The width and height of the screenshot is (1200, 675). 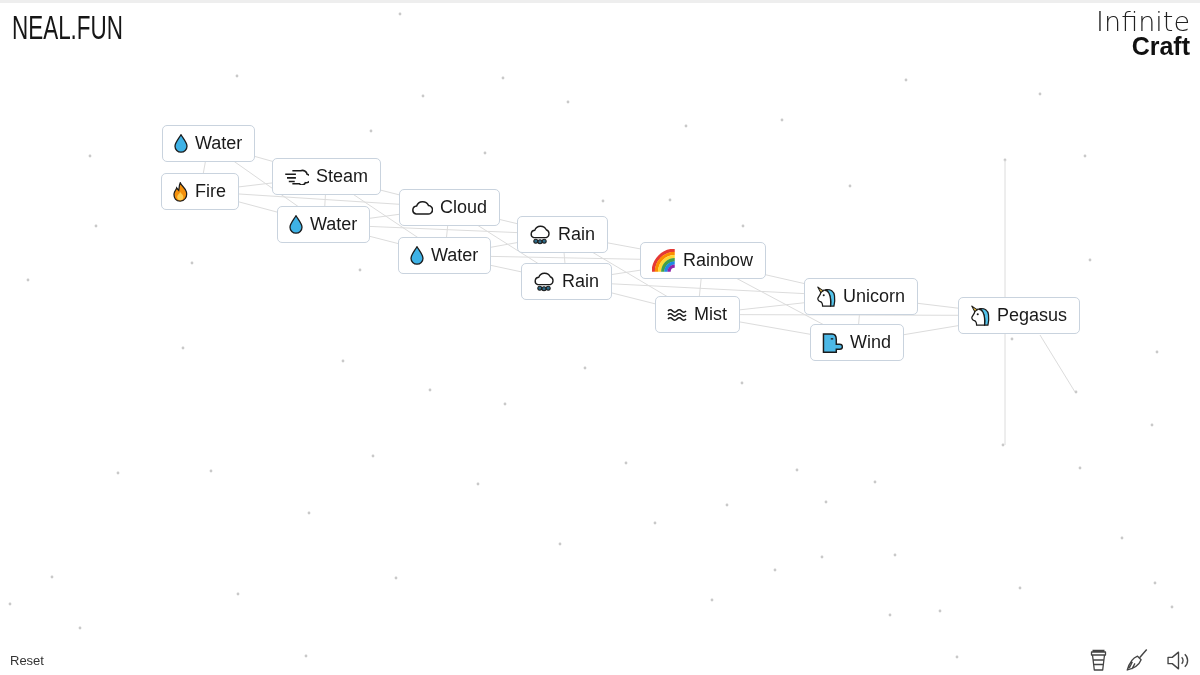 I want to click on coffee-cup-icon, so click(x=1098, y=660).